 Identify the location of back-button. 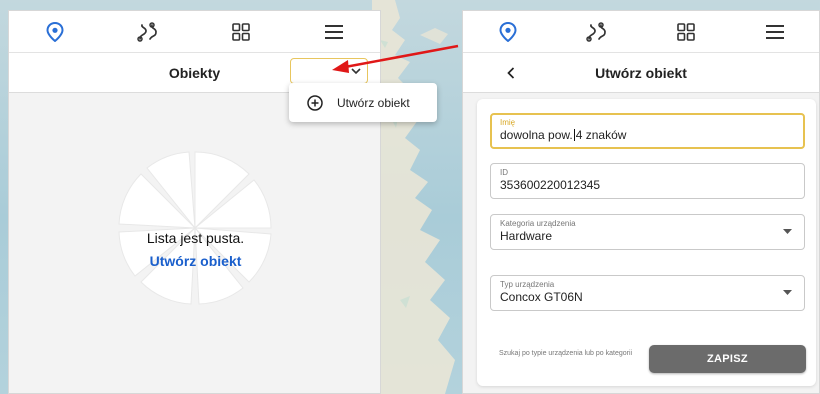
(511, 73).